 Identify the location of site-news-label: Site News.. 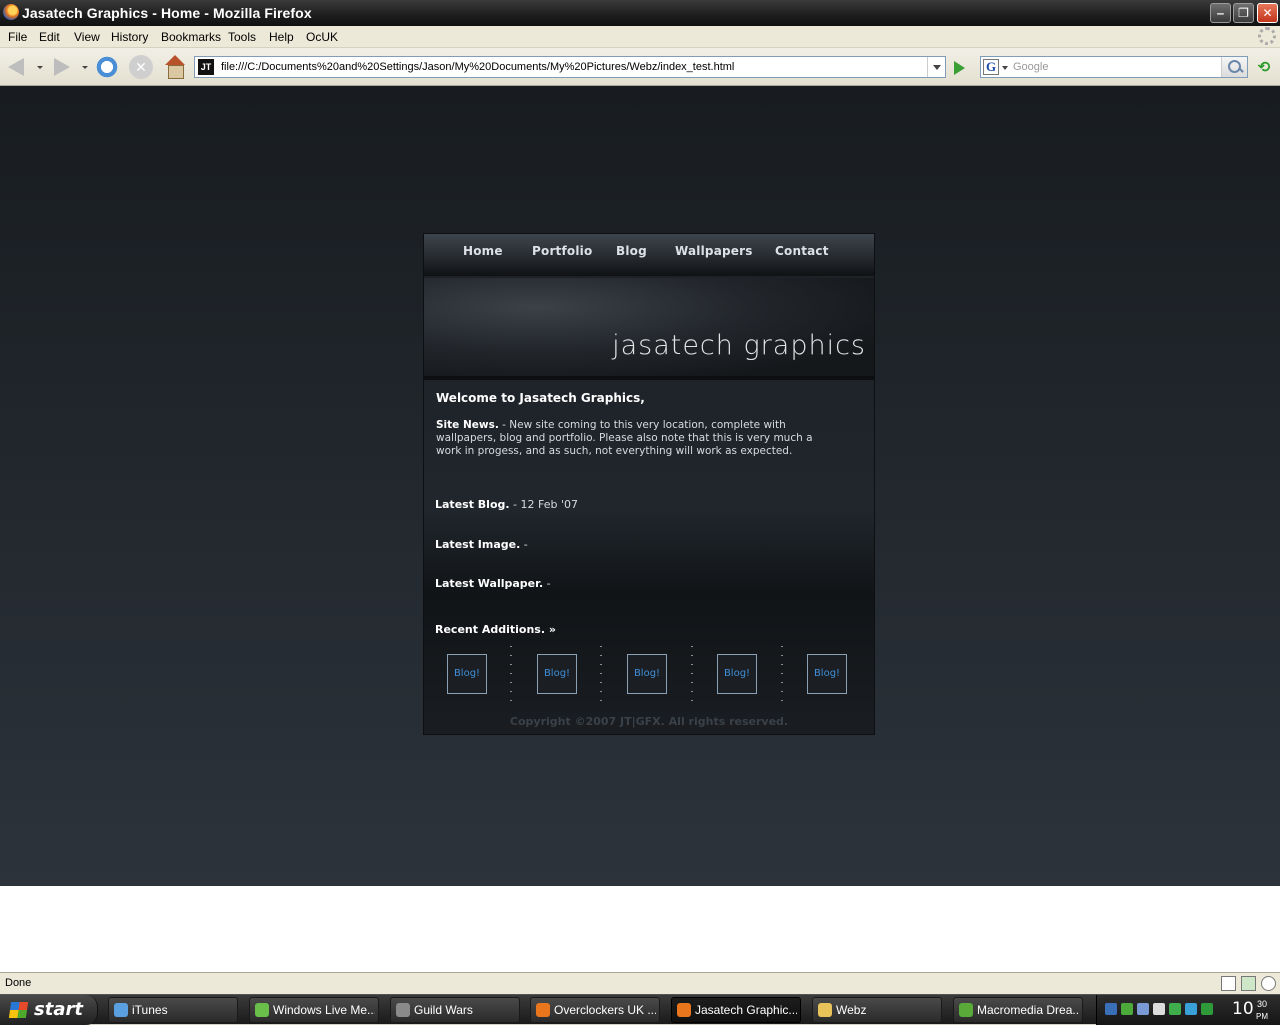
(467, 425).